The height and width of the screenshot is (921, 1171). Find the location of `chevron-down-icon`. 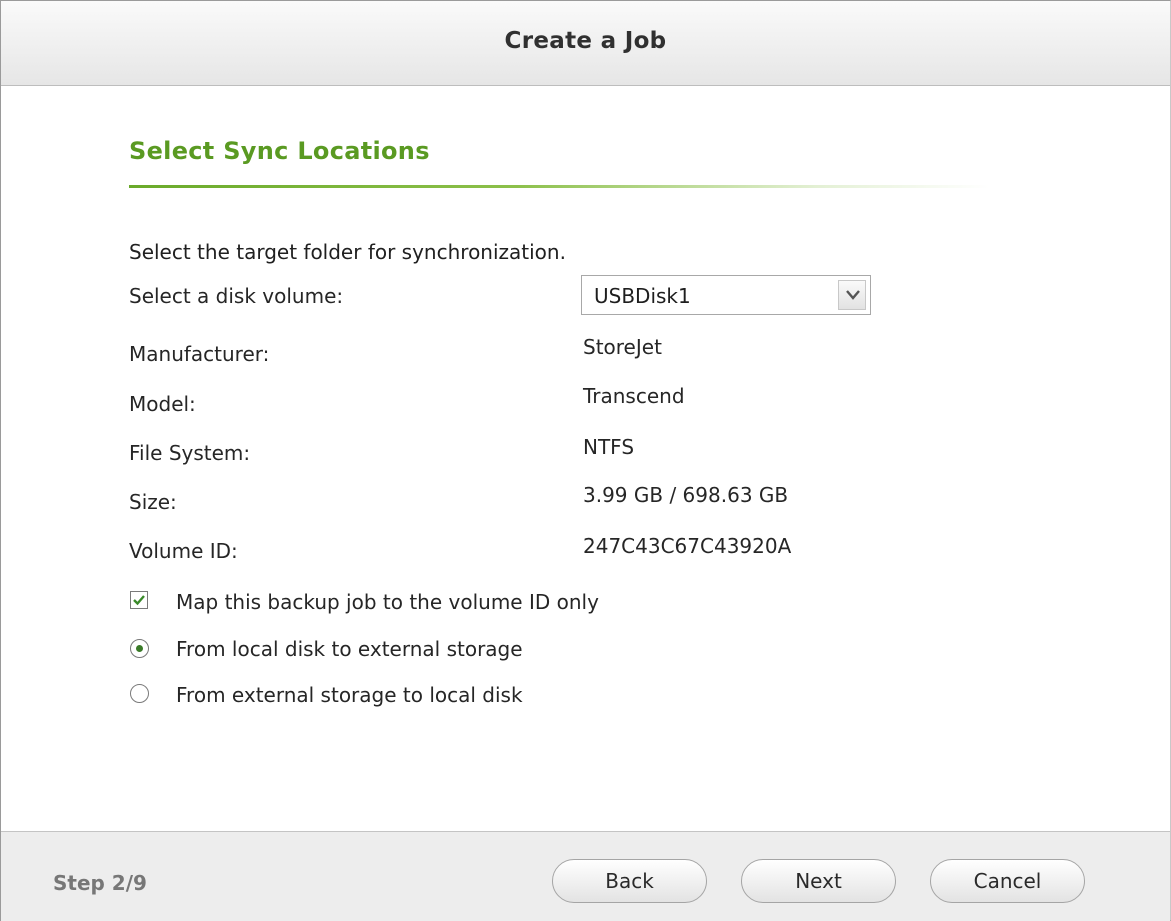

chevron-down-icon is located at coordinates (853, 295).